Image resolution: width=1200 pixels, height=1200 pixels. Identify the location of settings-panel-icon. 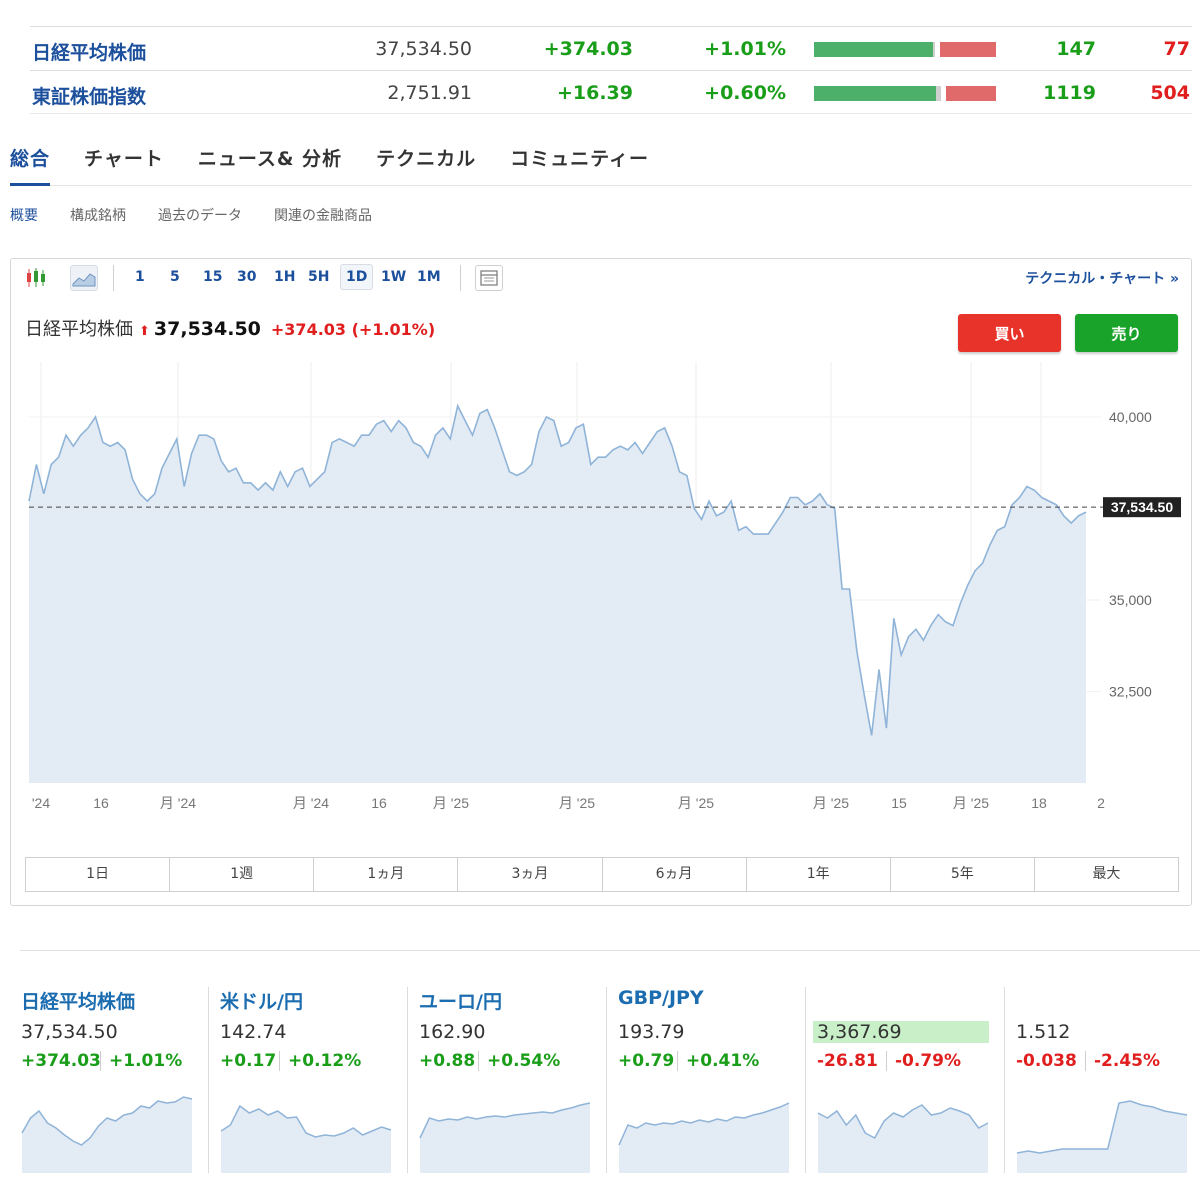
(489, 278).